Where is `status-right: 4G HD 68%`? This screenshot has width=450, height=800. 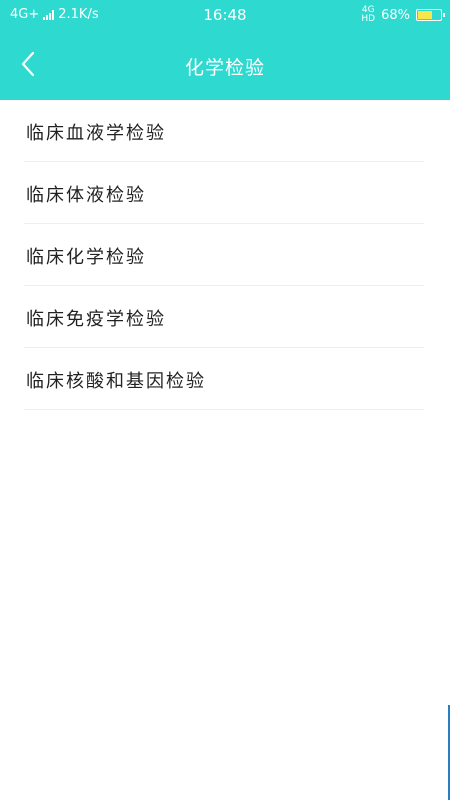 status-right: 4G HD 68% is located at coordinates (403, 15).